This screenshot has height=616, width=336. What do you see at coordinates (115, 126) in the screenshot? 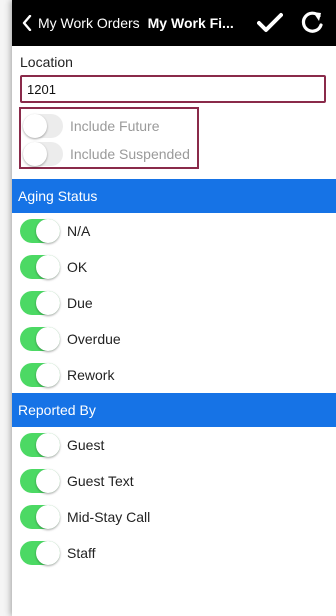
I see `include-future-label: Include Future` at bounding box center [115, 126].